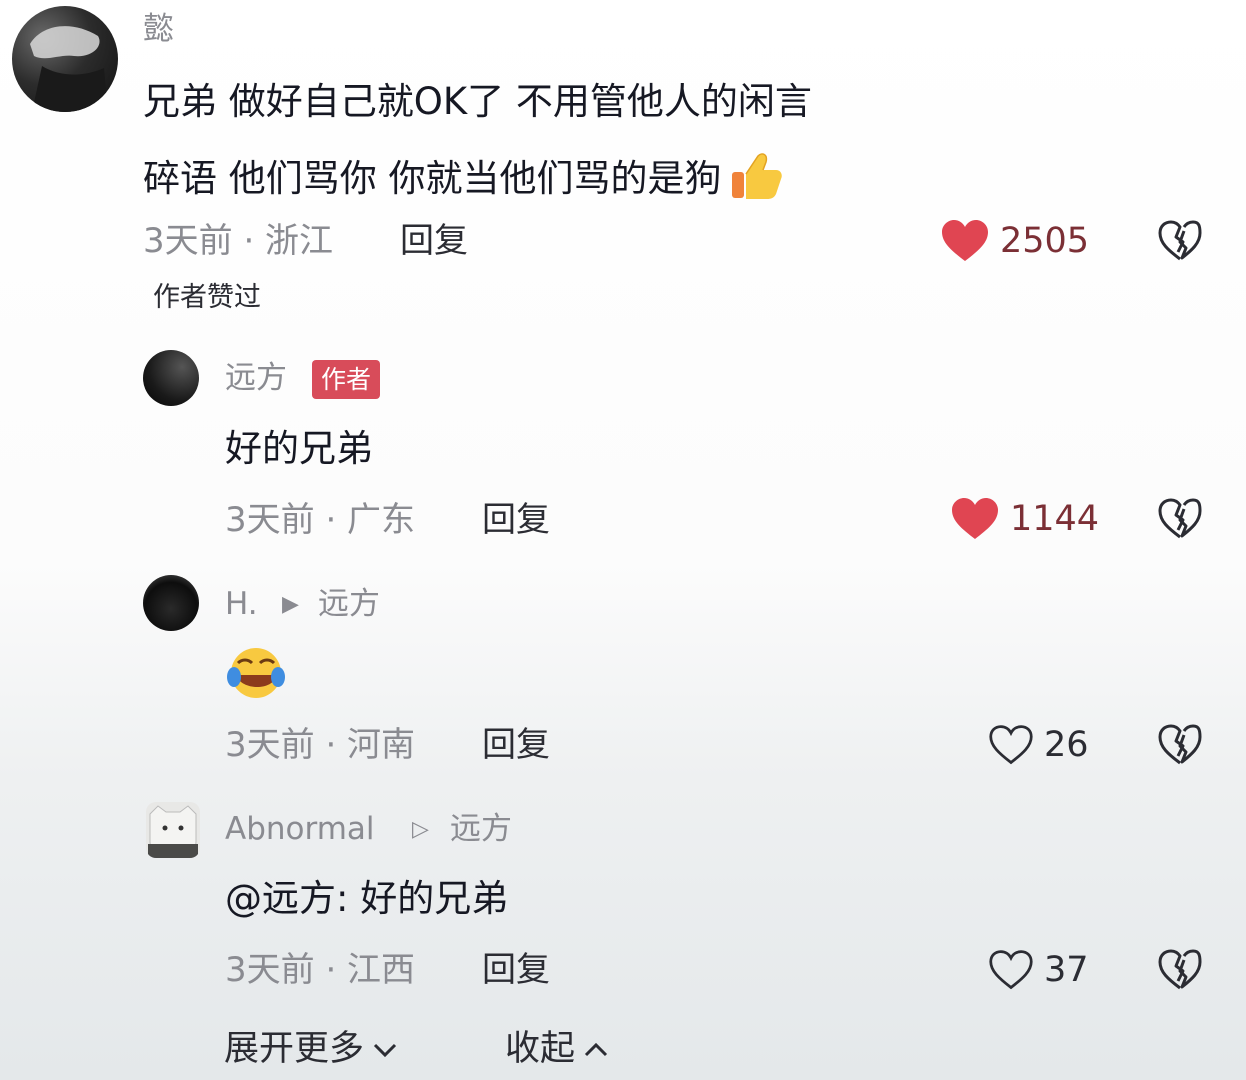 The image size is (1246, 1080). What do you see at coordinates (256, 675) in the screenshot?
I see `laughing-crying-emoji-icon` at bounding box center [256, 675].